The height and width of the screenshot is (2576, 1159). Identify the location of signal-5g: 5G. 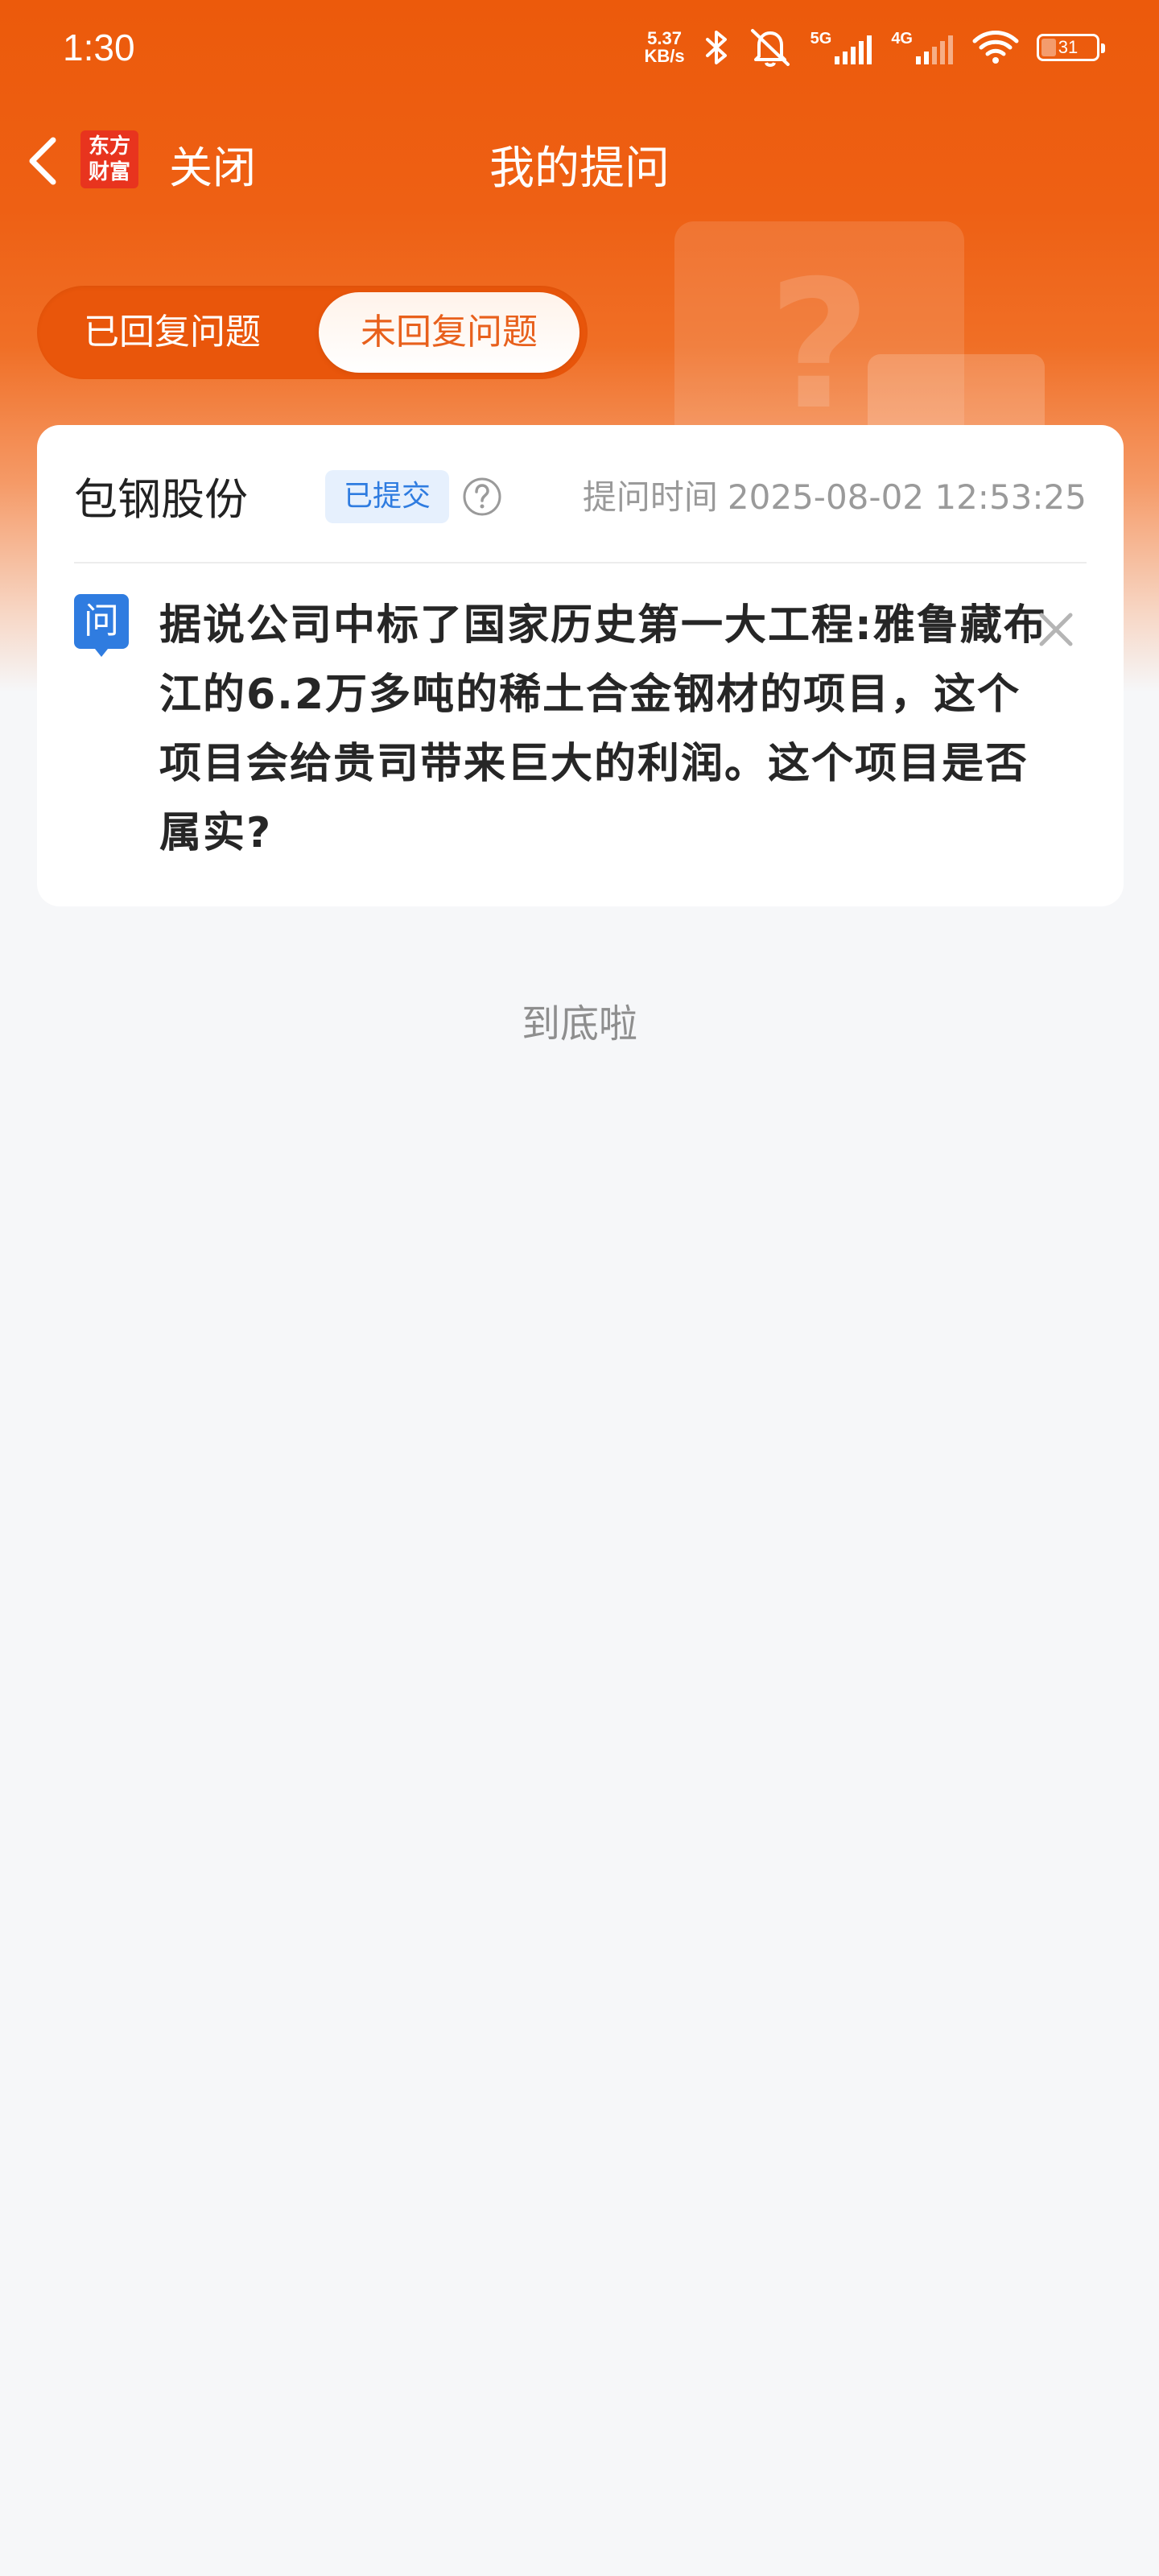
(842, 48).